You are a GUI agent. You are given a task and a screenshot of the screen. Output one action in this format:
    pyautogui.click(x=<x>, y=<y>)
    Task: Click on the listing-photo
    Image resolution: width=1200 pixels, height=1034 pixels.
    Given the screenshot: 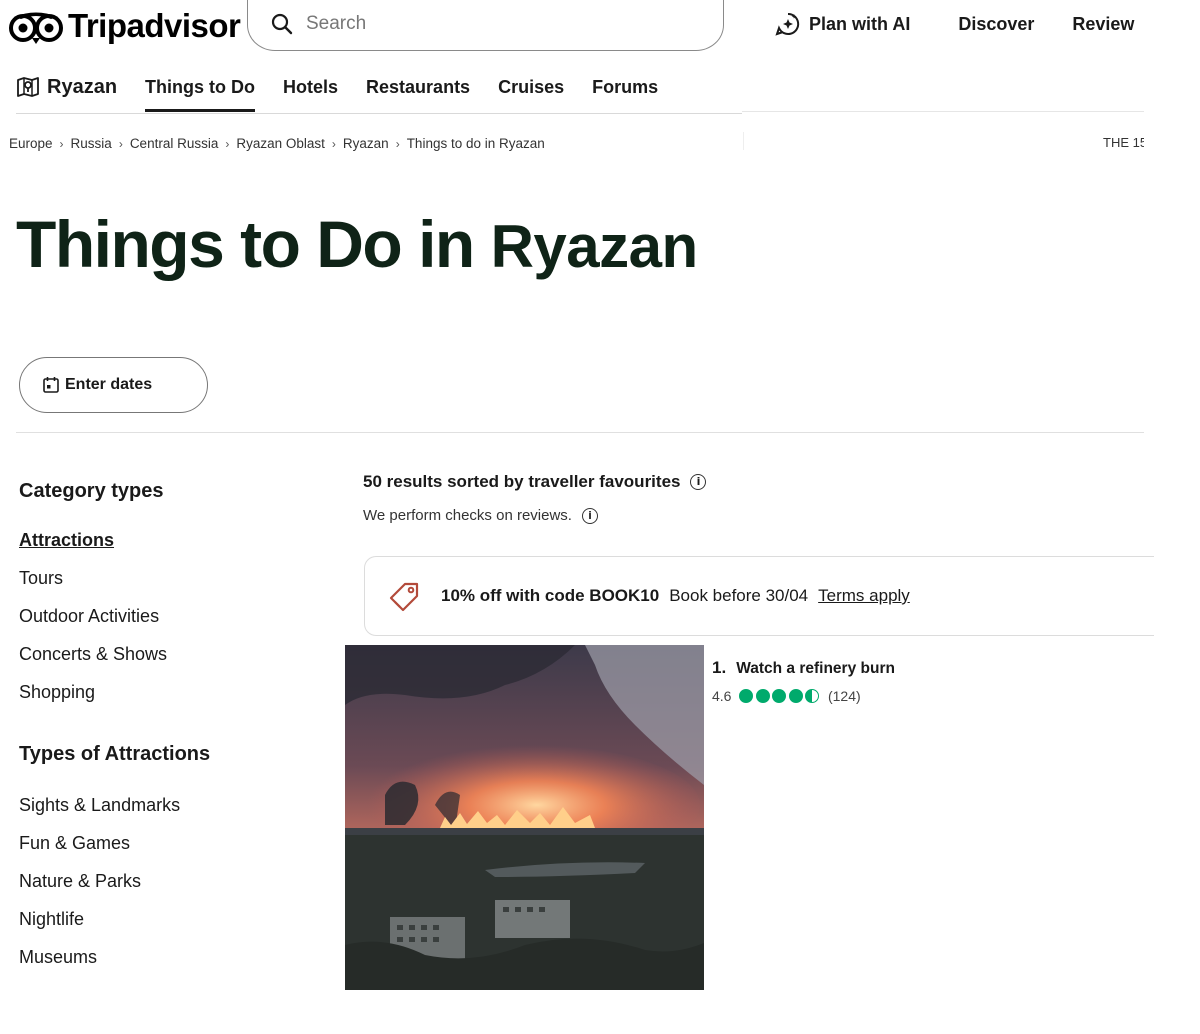 What is the action you would take?
    pyautogui.click(x=524, y=817)
    